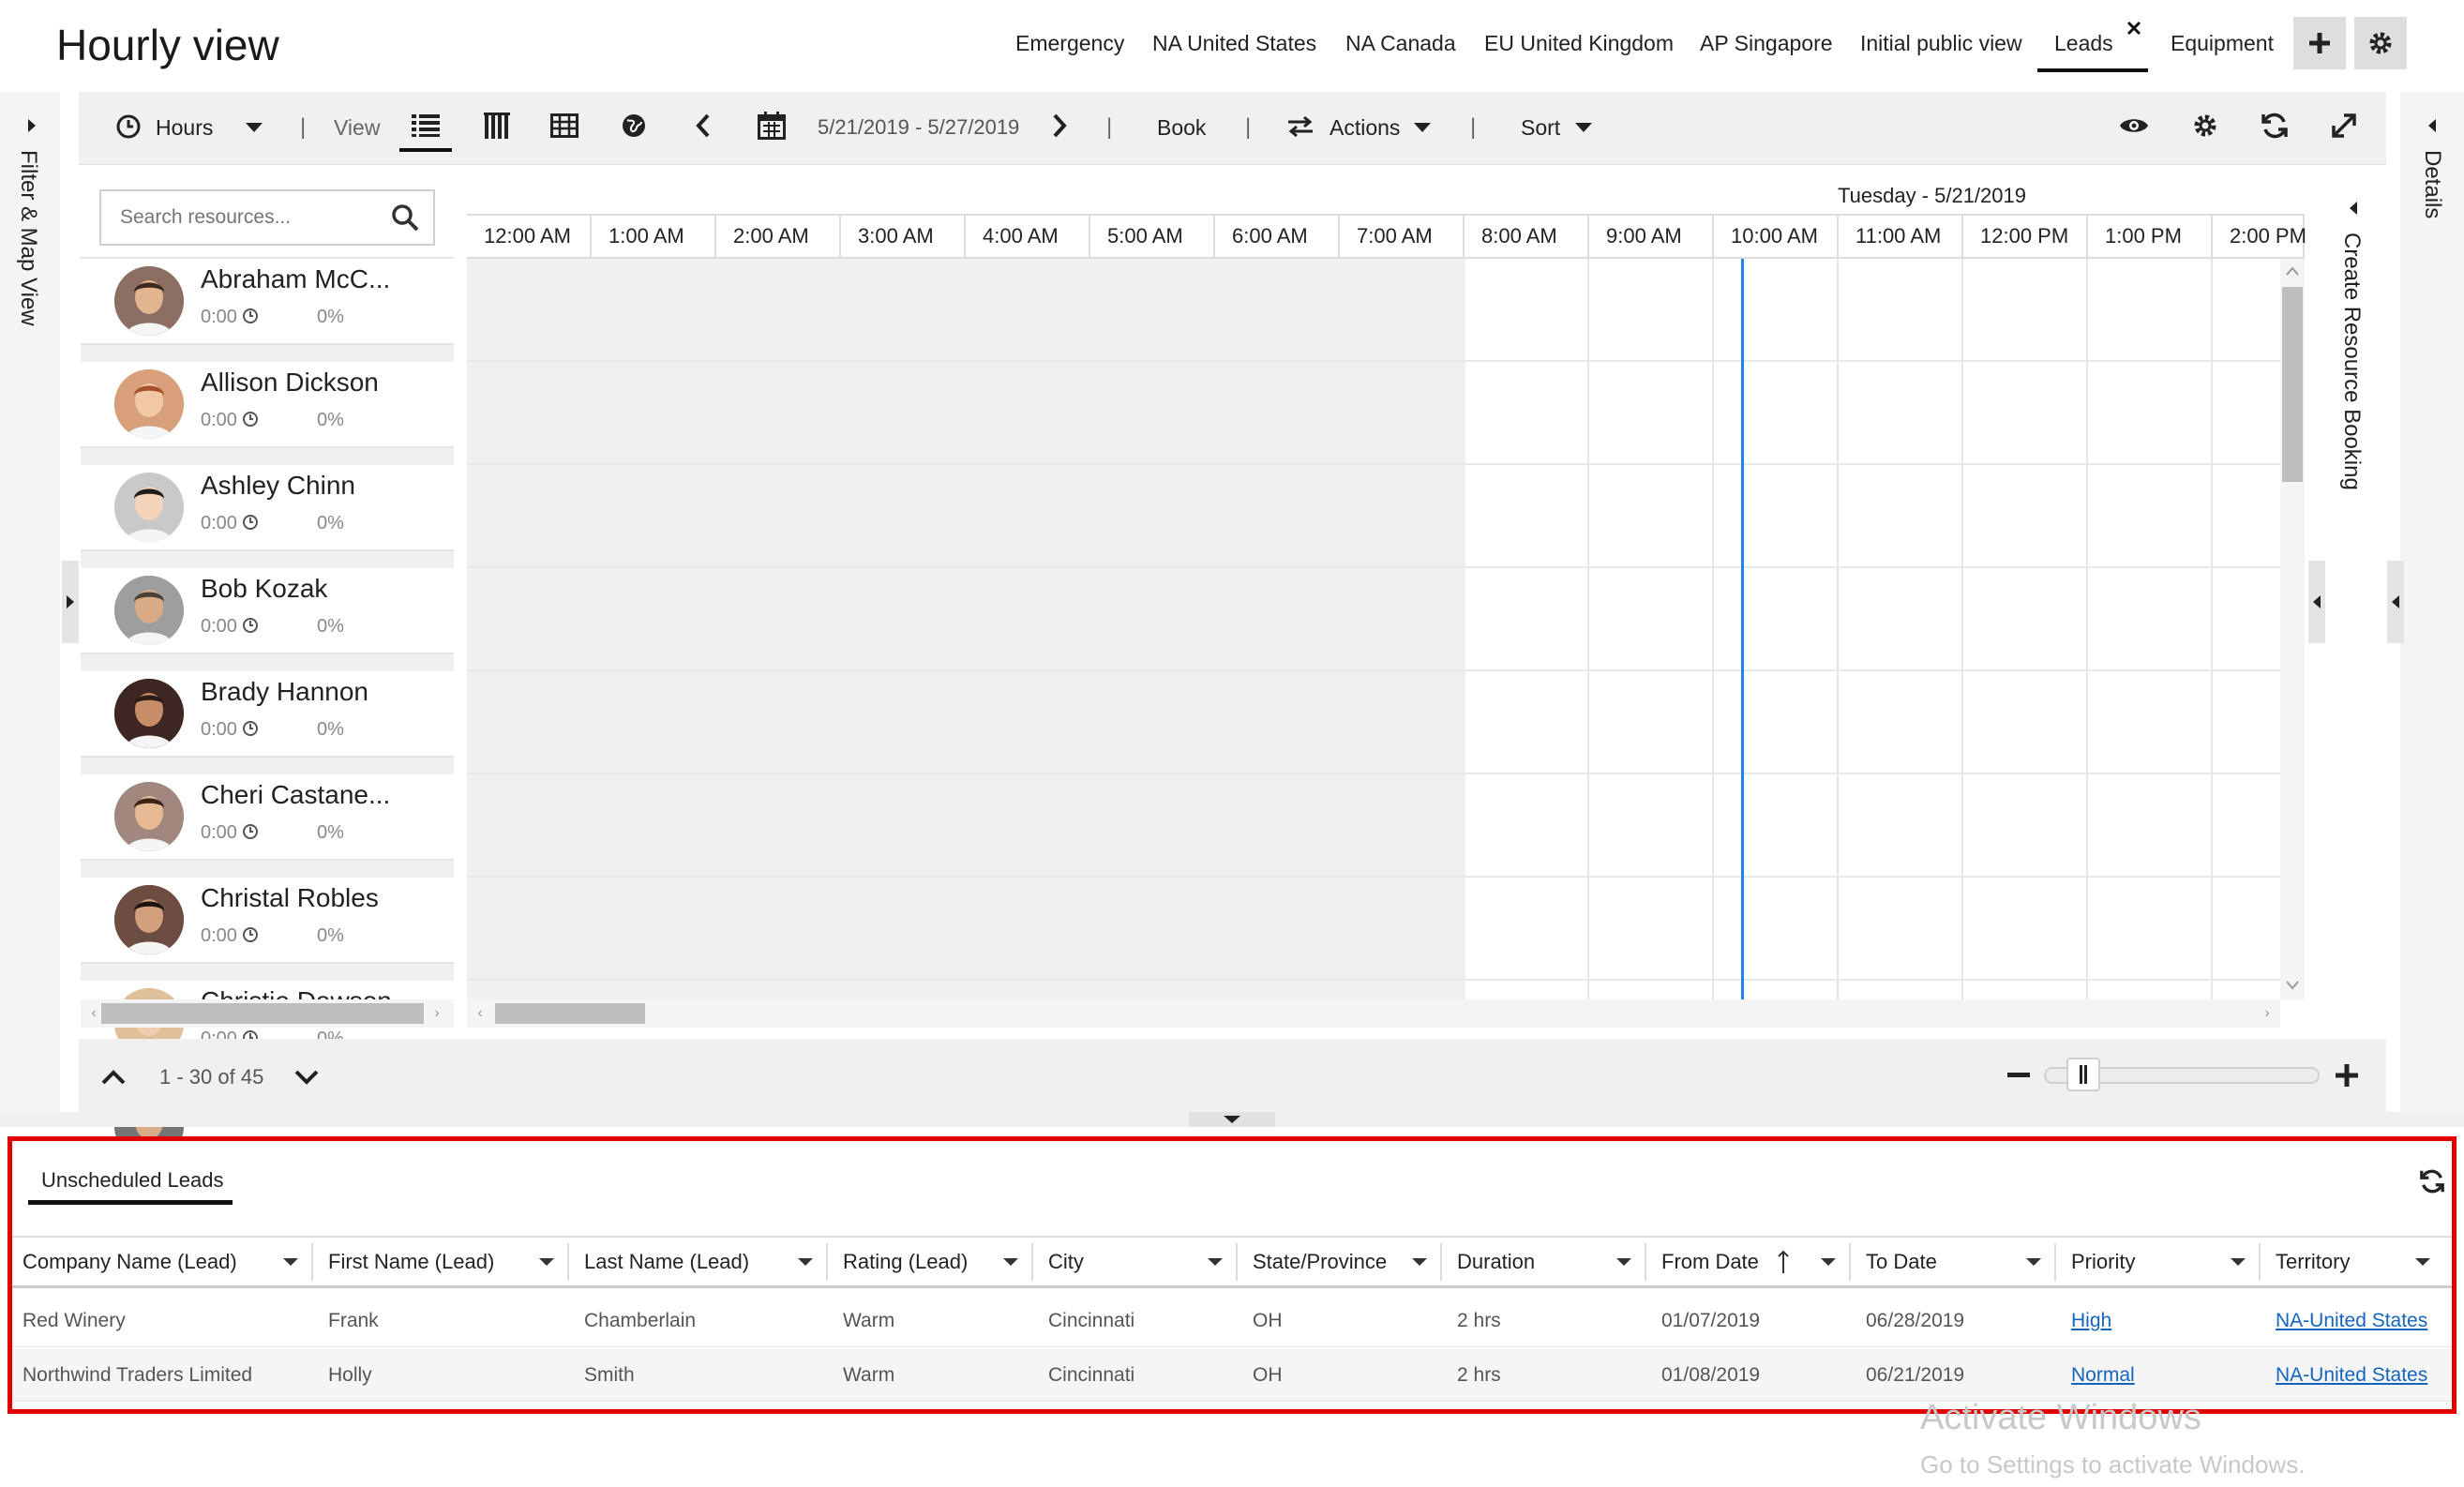  What do you see at coordinates (425, 126) in the screenshot?
I see `list-view-icon` at bounding box center [425, 126].